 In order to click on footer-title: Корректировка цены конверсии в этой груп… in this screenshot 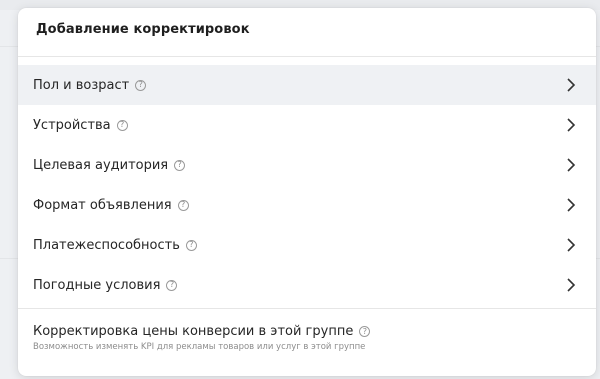, I will do `click(193, 331)`.